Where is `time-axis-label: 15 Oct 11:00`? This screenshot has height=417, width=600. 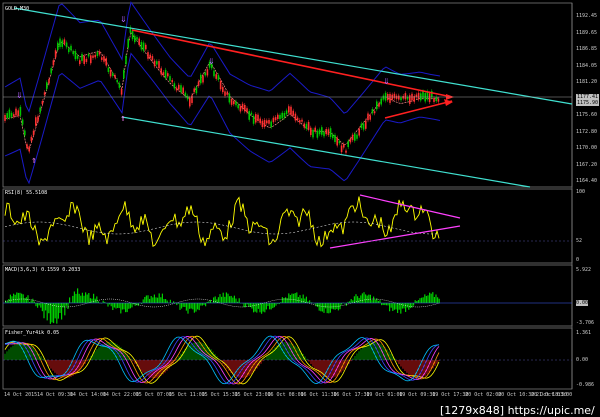 time-axis-label: 15 Oct 11:00 is located at coordinates (186, 395).